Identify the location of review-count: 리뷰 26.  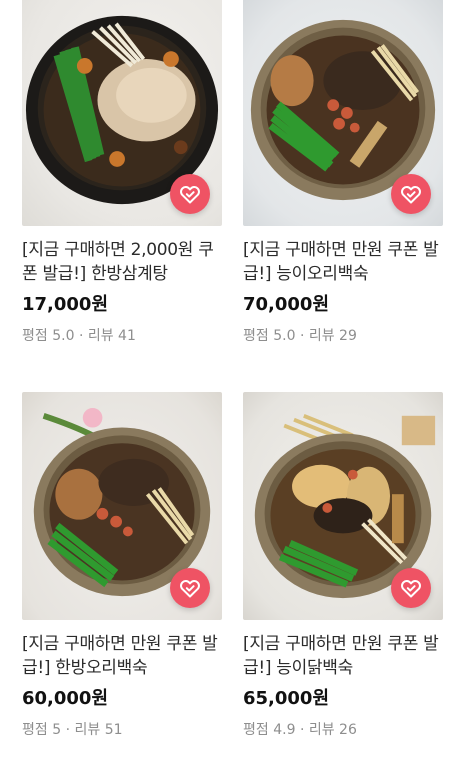
(332, 730).